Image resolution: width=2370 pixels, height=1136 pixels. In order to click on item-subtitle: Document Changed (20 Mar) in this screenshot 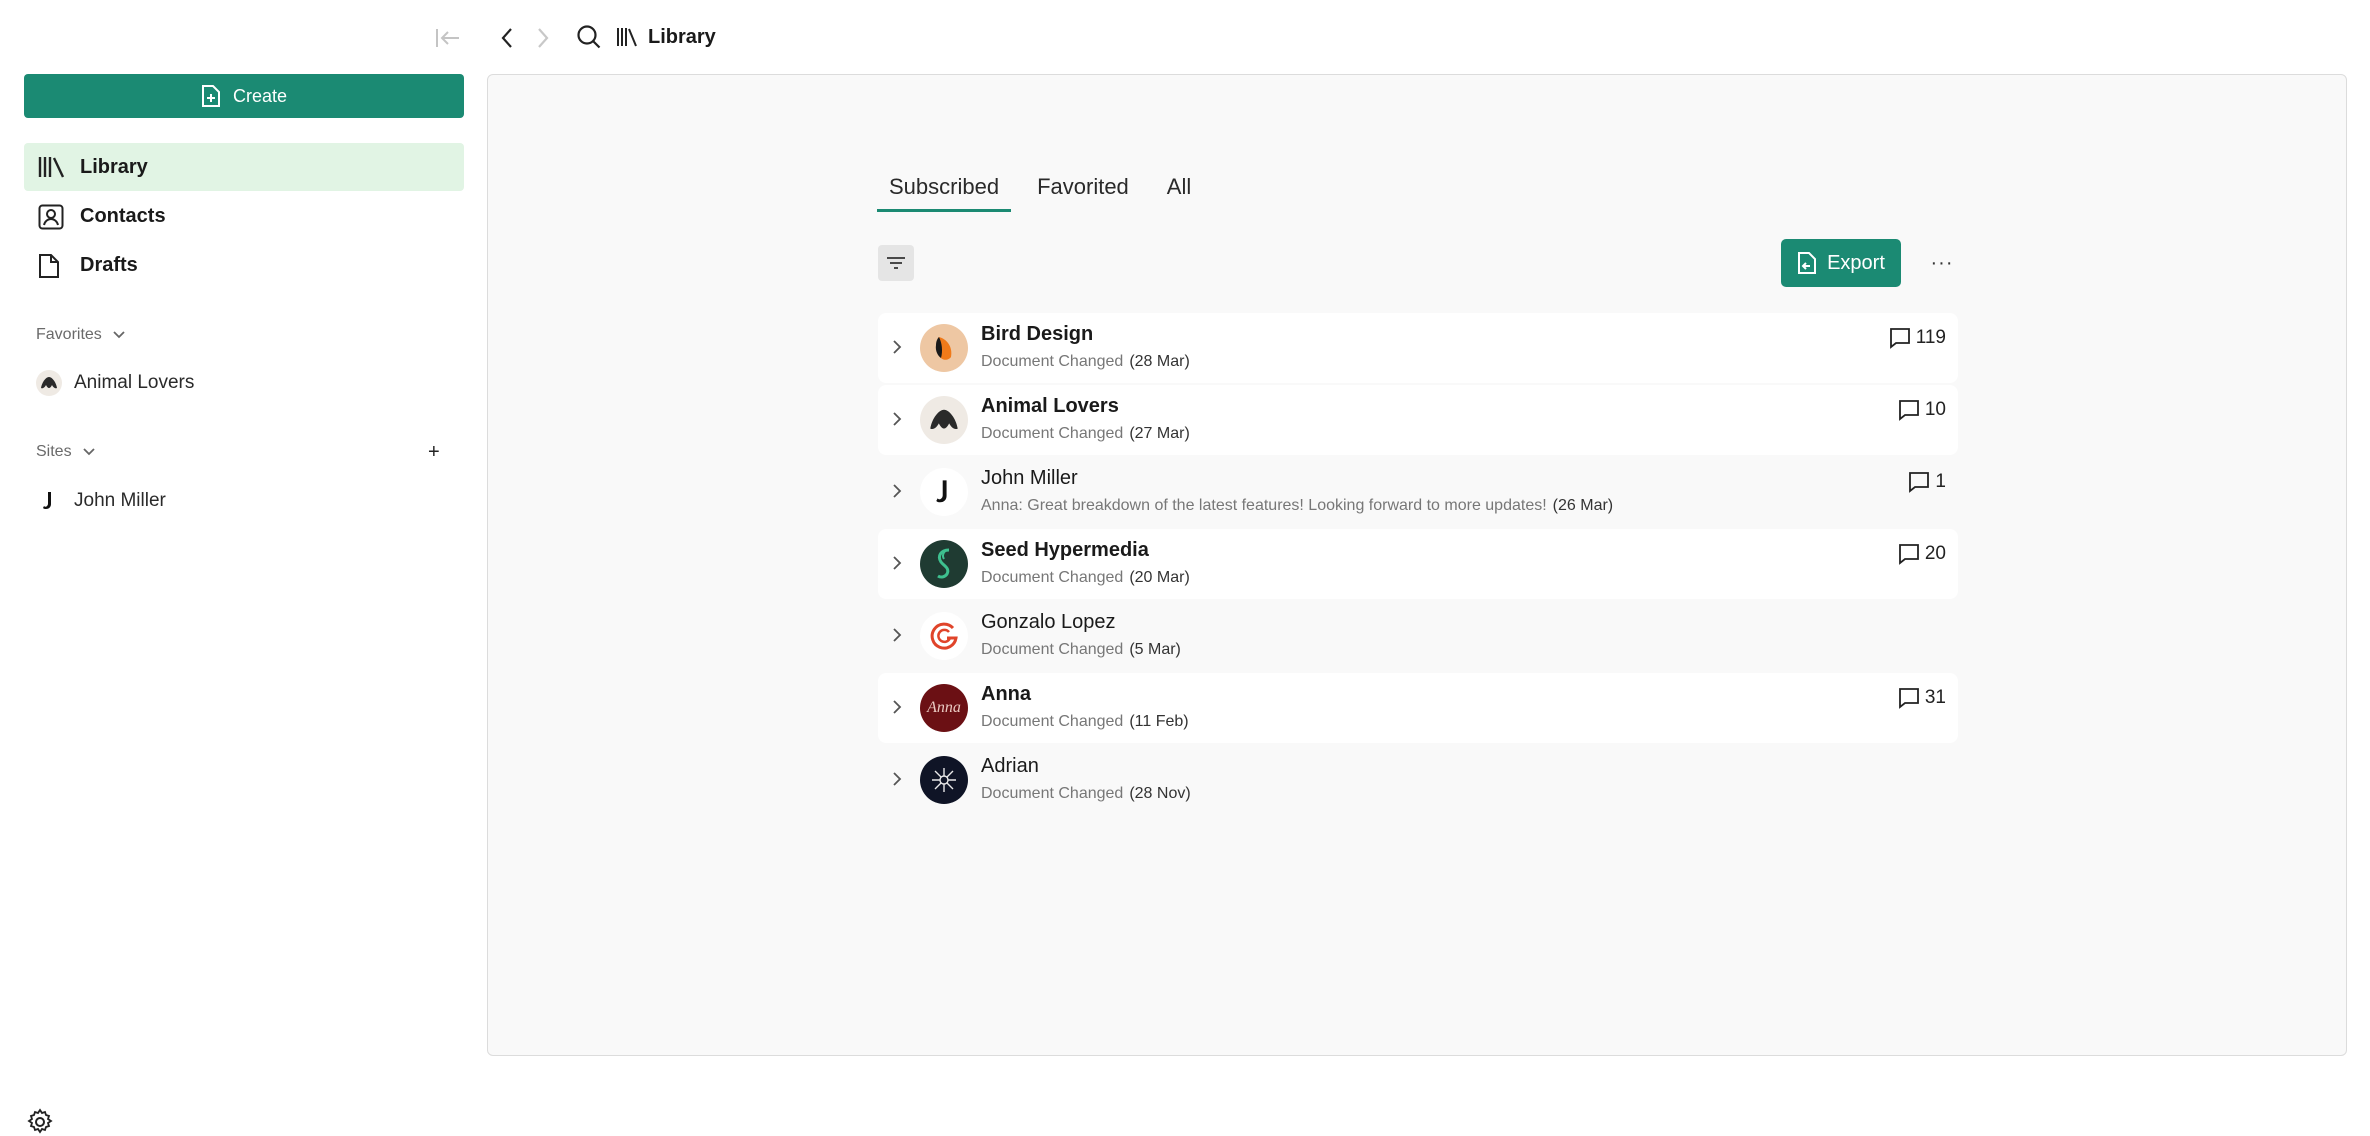, I will do `click(1085, 578)`.